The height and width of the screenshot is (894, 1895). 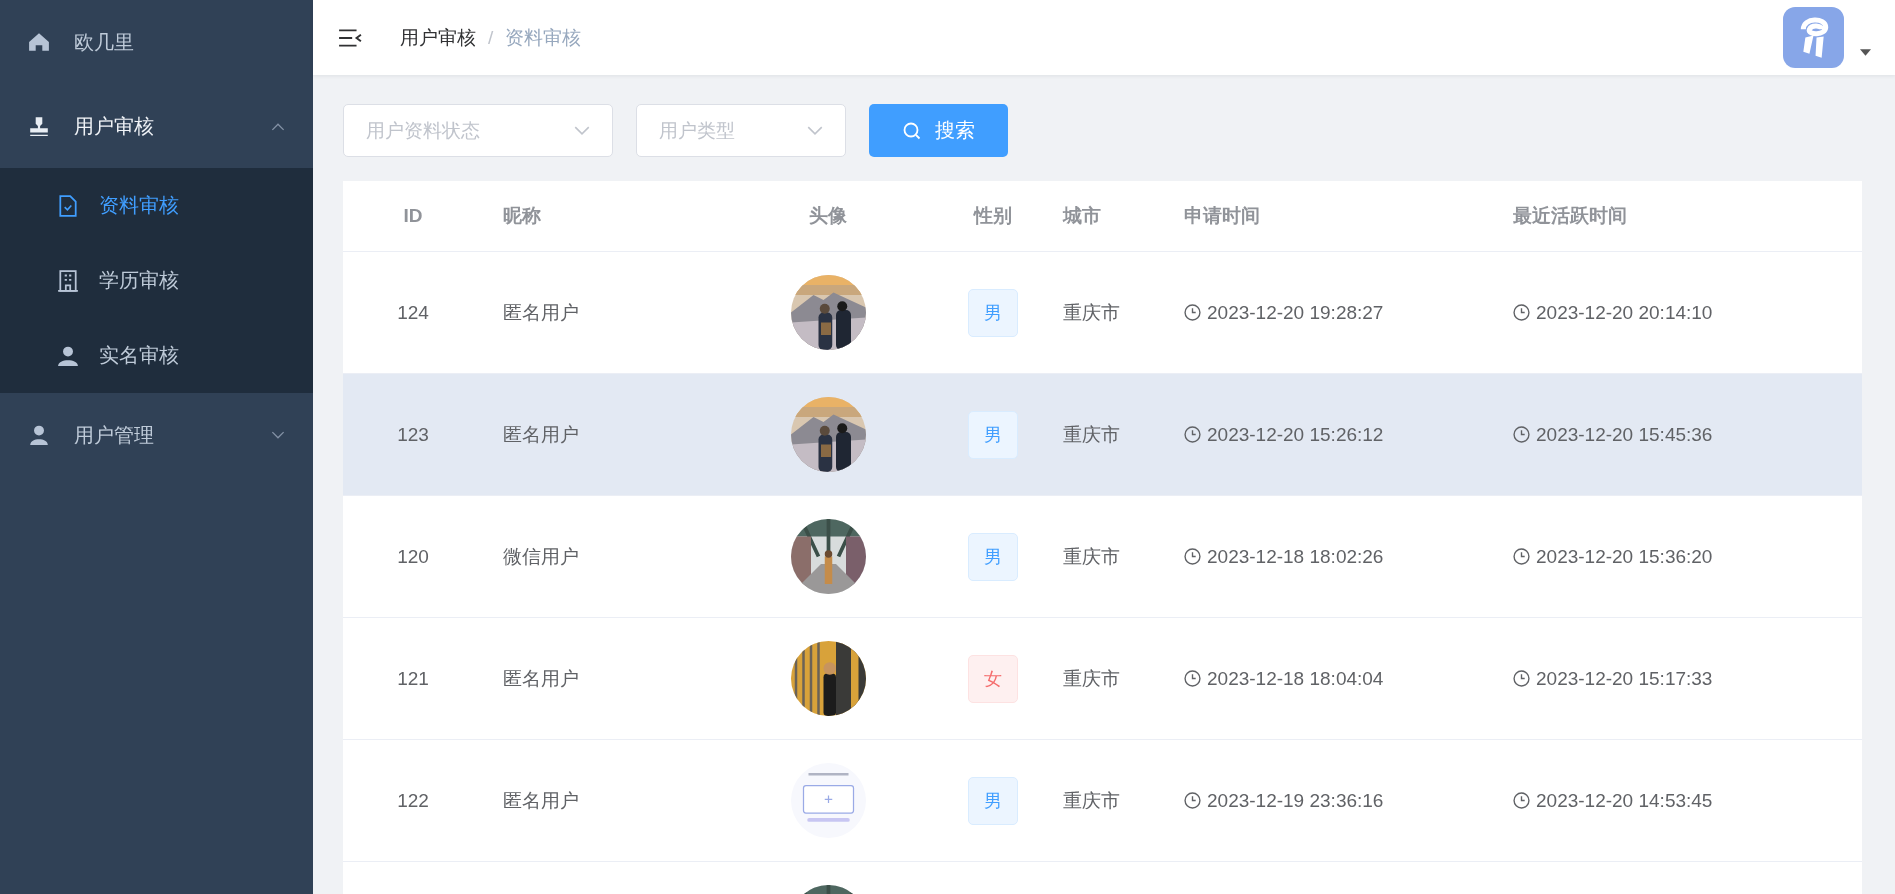 What do you see at coordinates (413, 312) in the screenshot?
I see `id-cell: 124` at bounding box center [413, 312].